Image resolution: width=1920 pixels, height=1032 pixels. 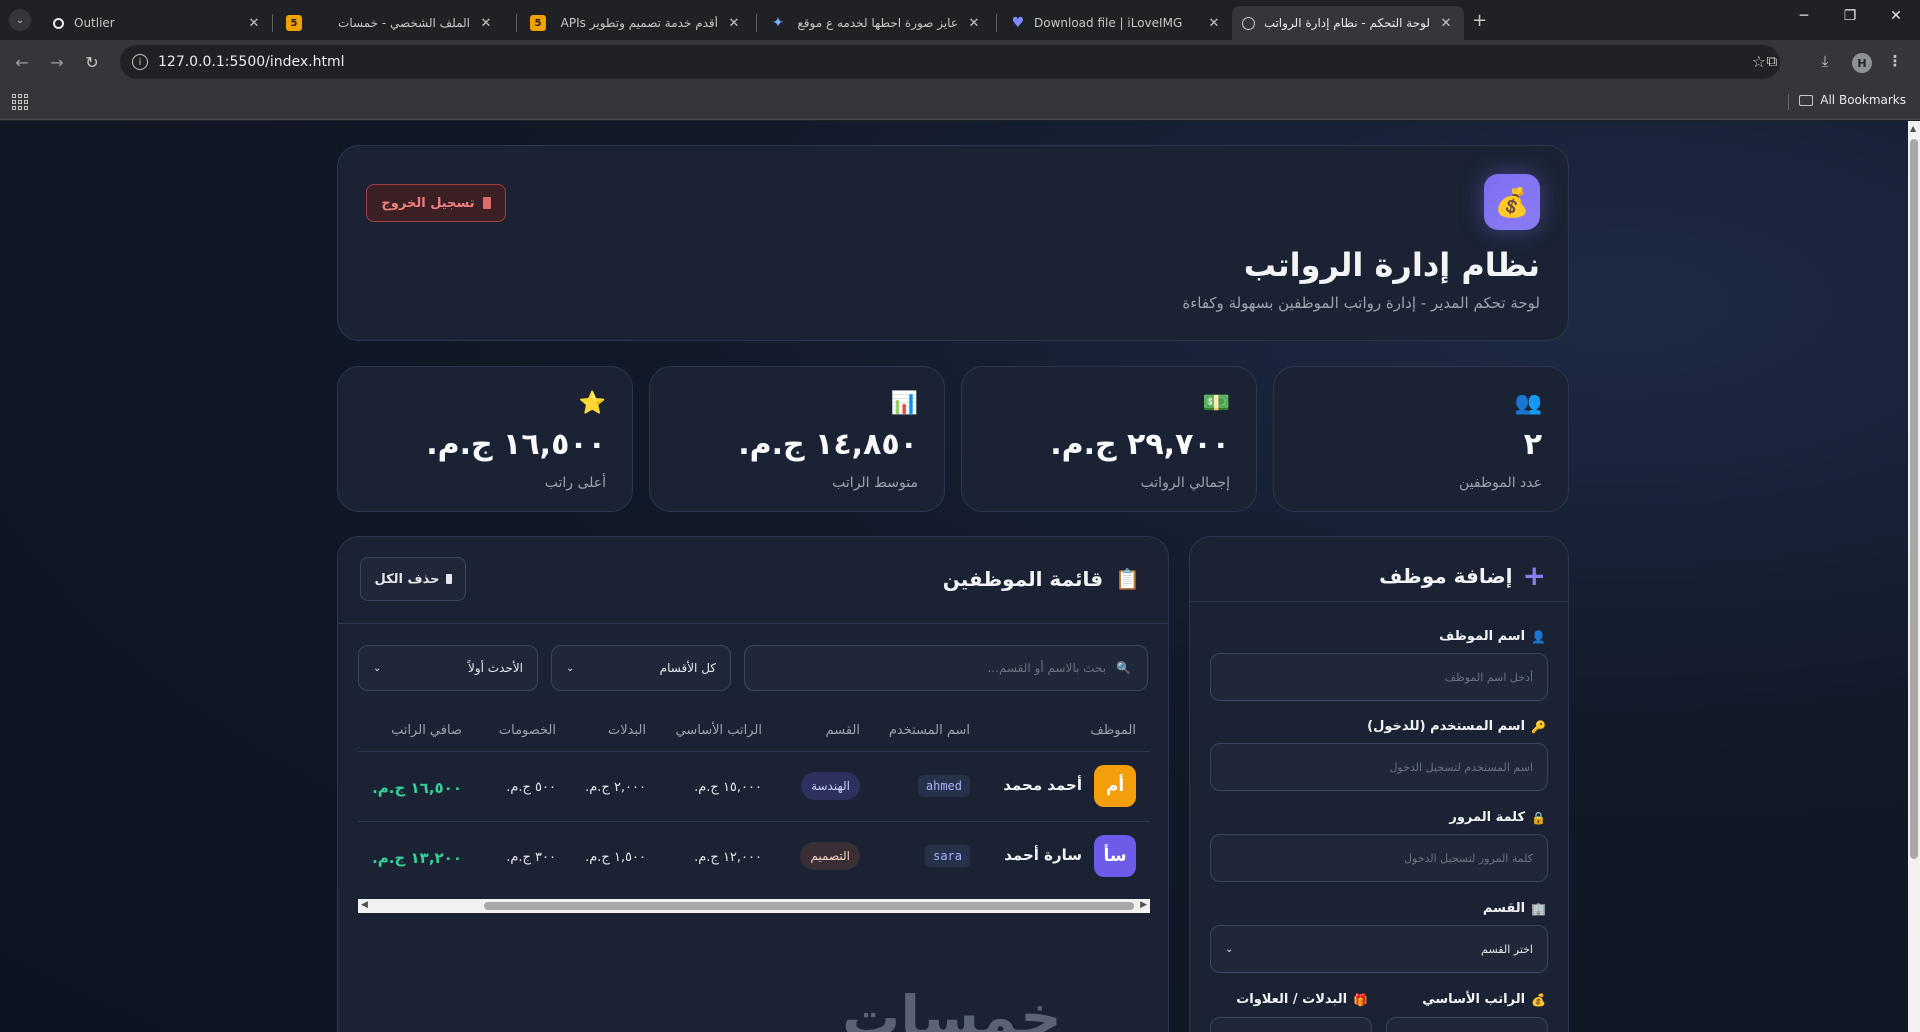 I want to click on base-salary-input, so click(x=1467, y=1024).